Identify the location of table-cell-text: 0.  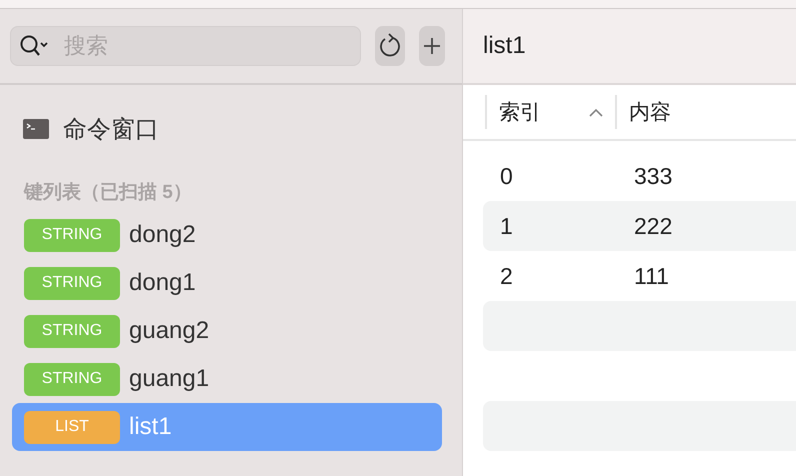
(506, 176).